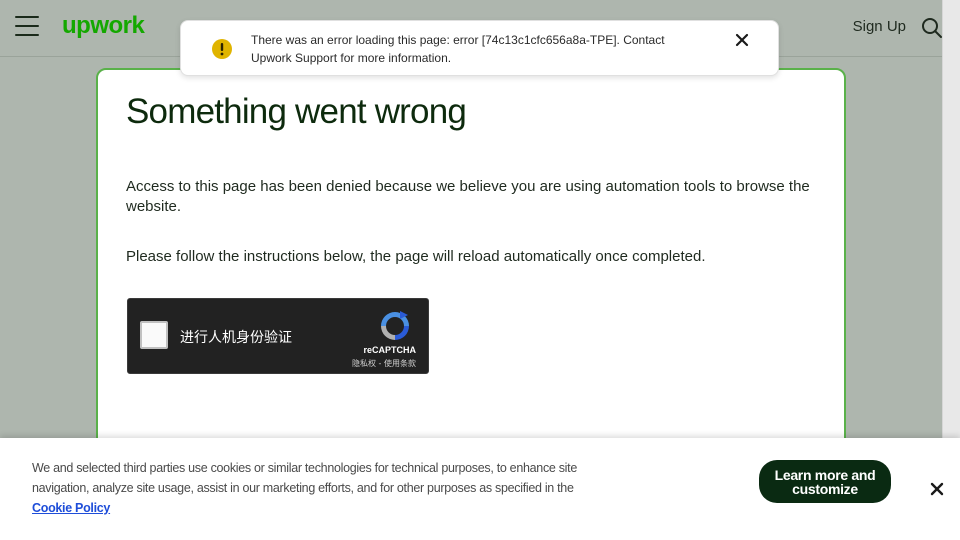 The height and width of the screenshot is (540, 960). I want to click on recaptcha-checkbox, so click(154, 335).